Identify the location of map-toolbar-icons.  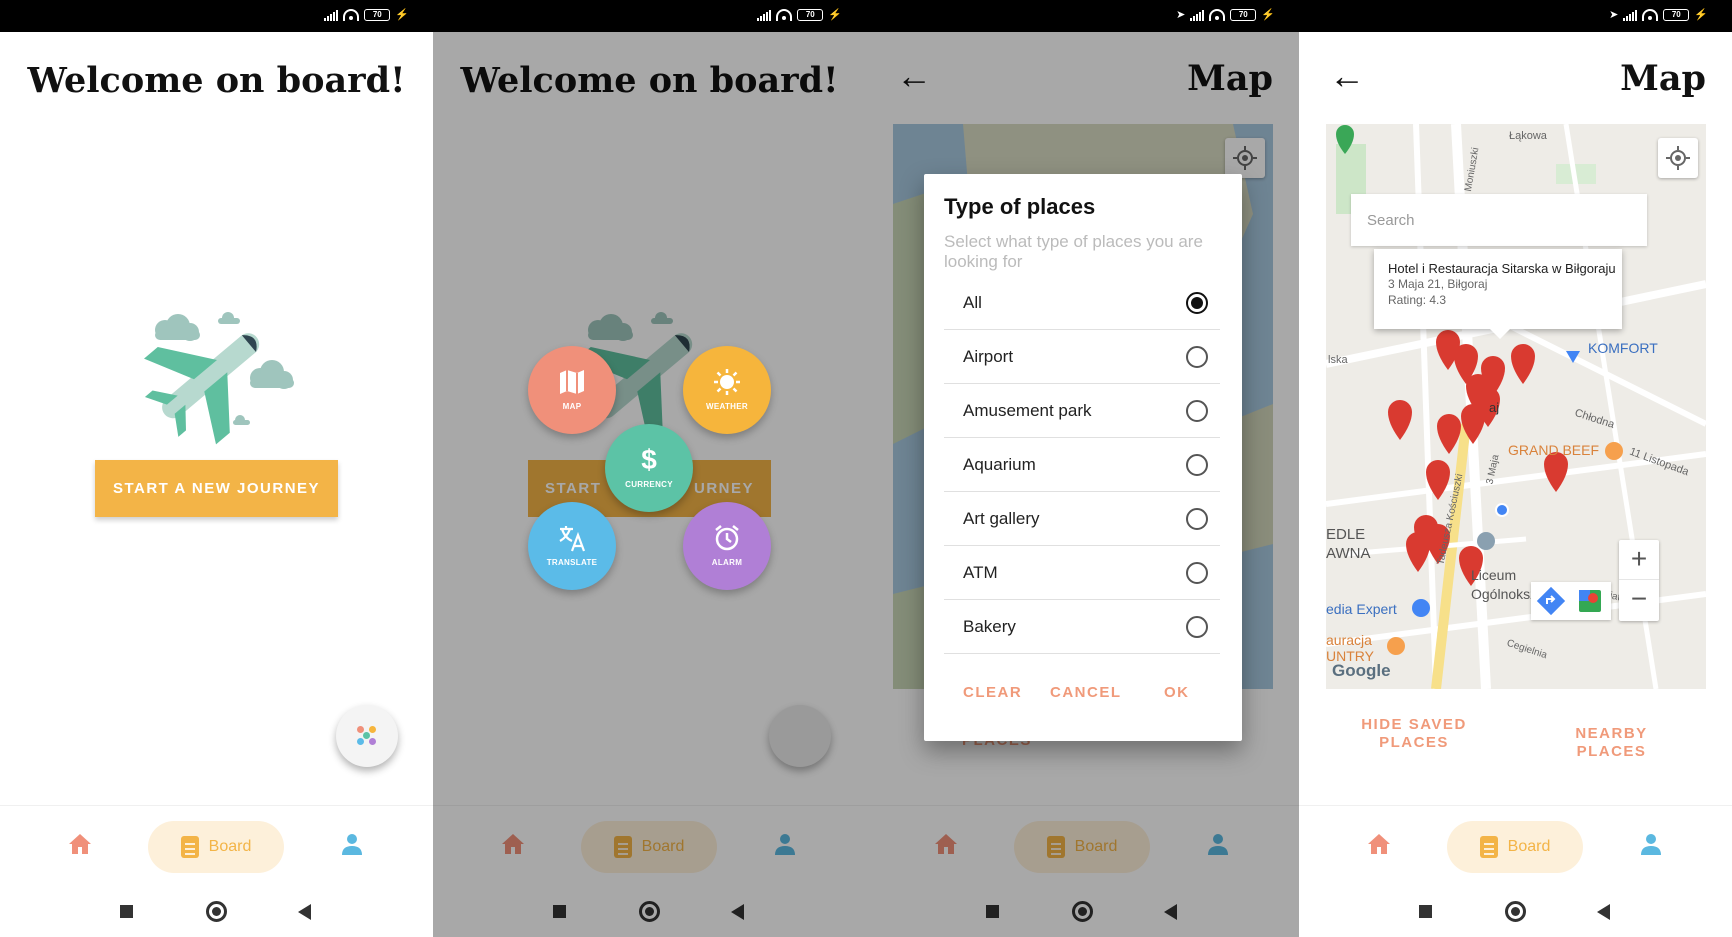
(1568, 601).